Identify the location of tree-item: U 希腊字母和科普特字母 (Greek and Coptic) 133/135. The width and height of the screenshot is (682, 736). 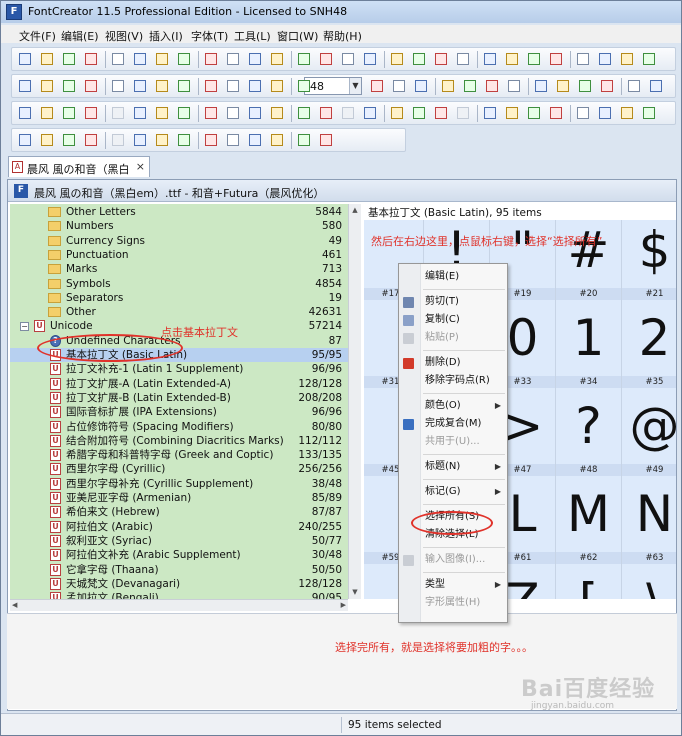
(179, 455).